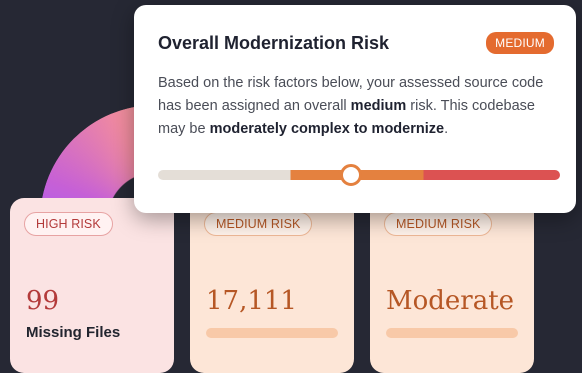 The width and height of the screenshot is (582, 373). I want to click on risk-meter-thumb, so click(350, 175).